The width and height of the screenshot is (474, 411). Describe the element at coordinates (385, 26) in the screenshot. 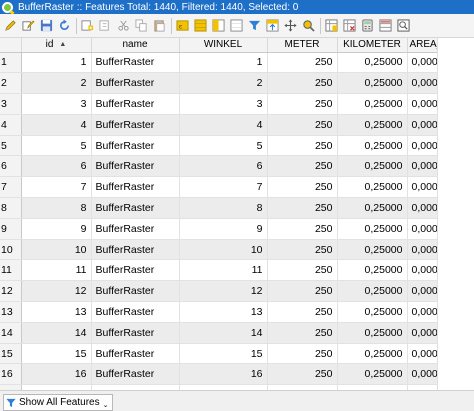

I see `conditional-format-icon` at that location.